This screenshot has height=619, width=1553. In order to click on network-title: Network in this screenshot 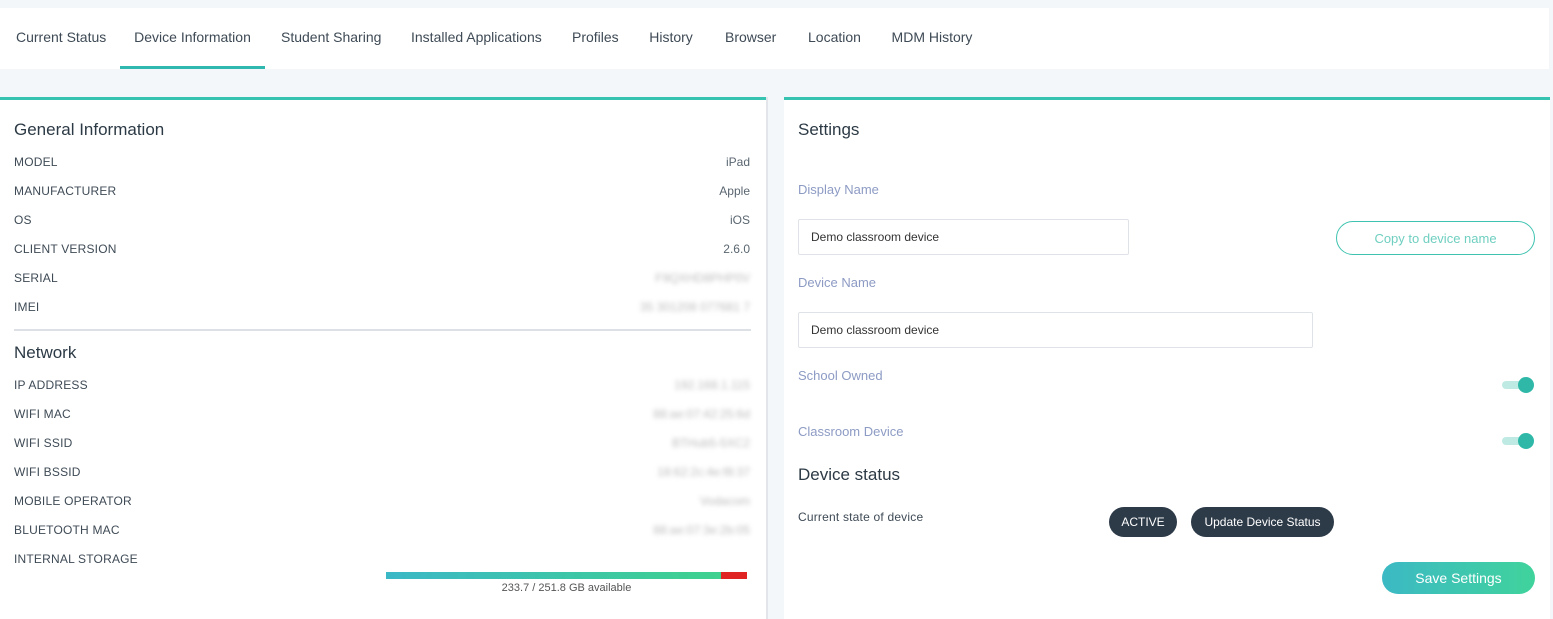, I will do `click(45, 352)`.